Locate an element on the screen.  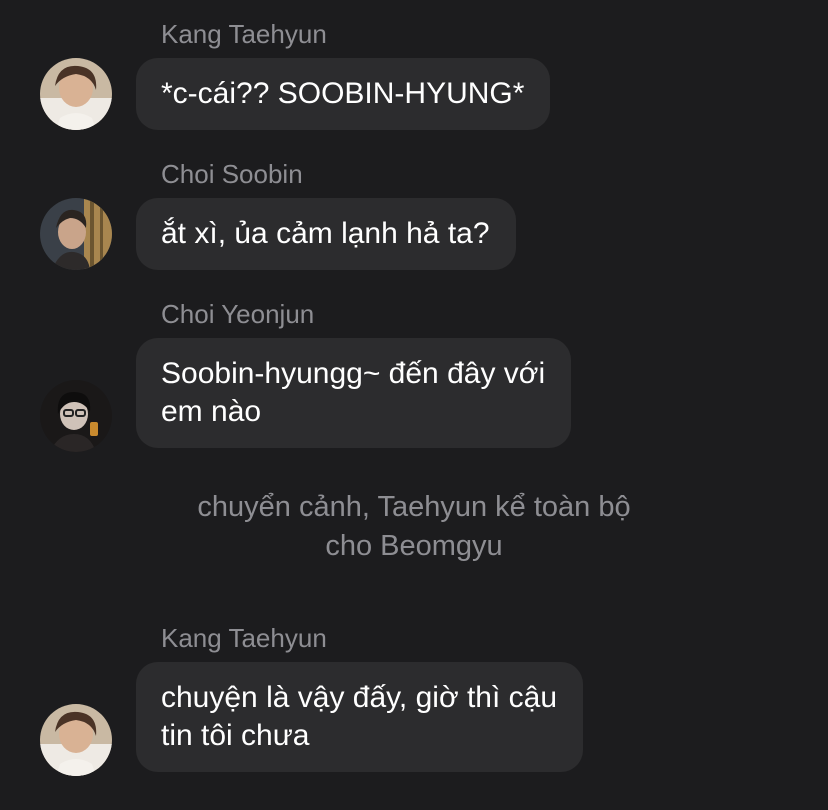
message-bubble: ắt xì, ủa cảm lạnh hả ta? is located at coordinates (326, 234).